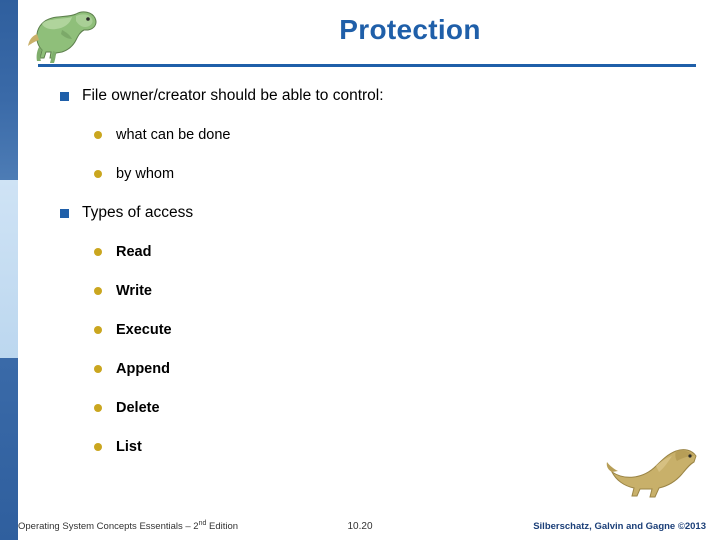 The width and height of the screenshot is (720, 540). I want to click on bullet-item-level2: Write, so click(397, 295).